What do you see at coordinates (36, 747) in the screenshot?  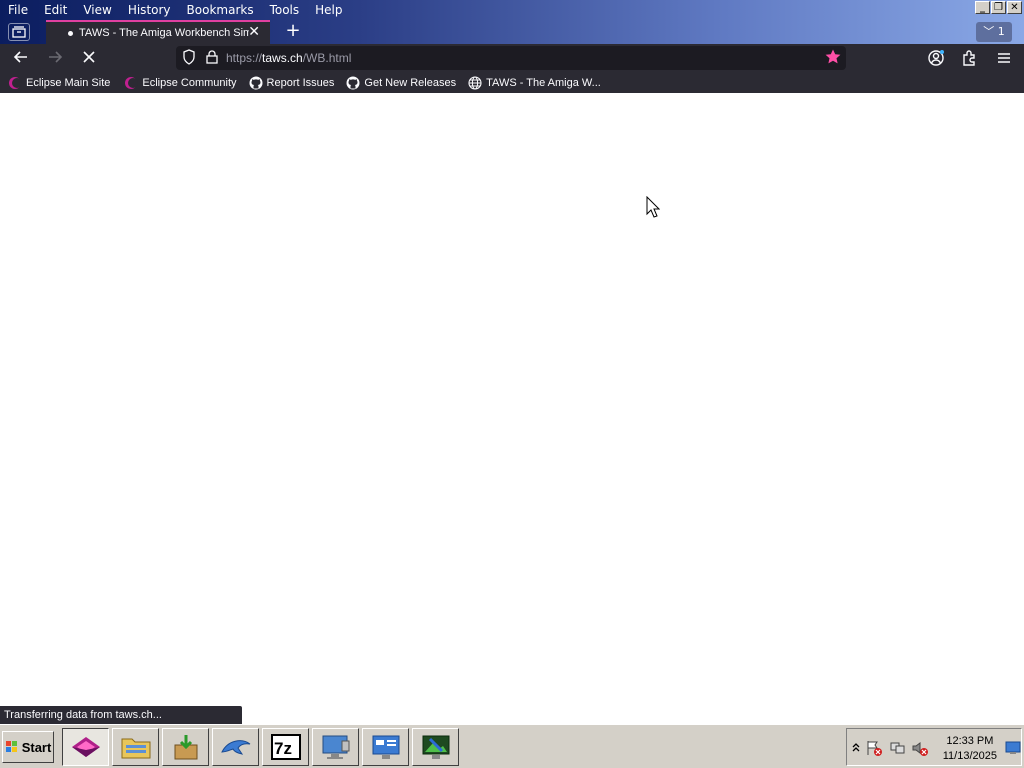 I see `start-label: Start` at bounding box center [36, 747].